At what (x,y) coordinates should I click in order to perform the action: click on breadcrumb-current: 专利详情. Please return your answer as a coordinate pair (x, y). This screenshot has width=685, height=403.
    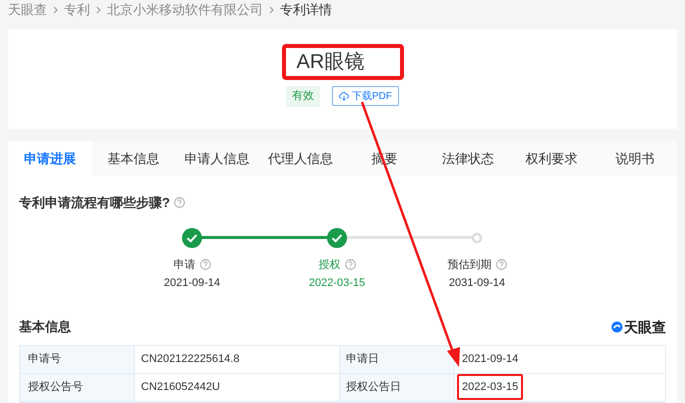
    Looking at the image, I should click on (306, 10).